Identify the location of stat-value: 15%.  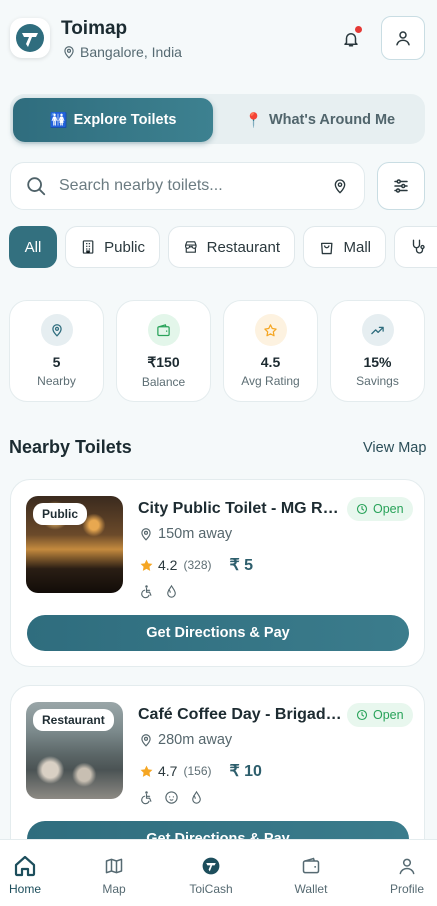
(377, 362).